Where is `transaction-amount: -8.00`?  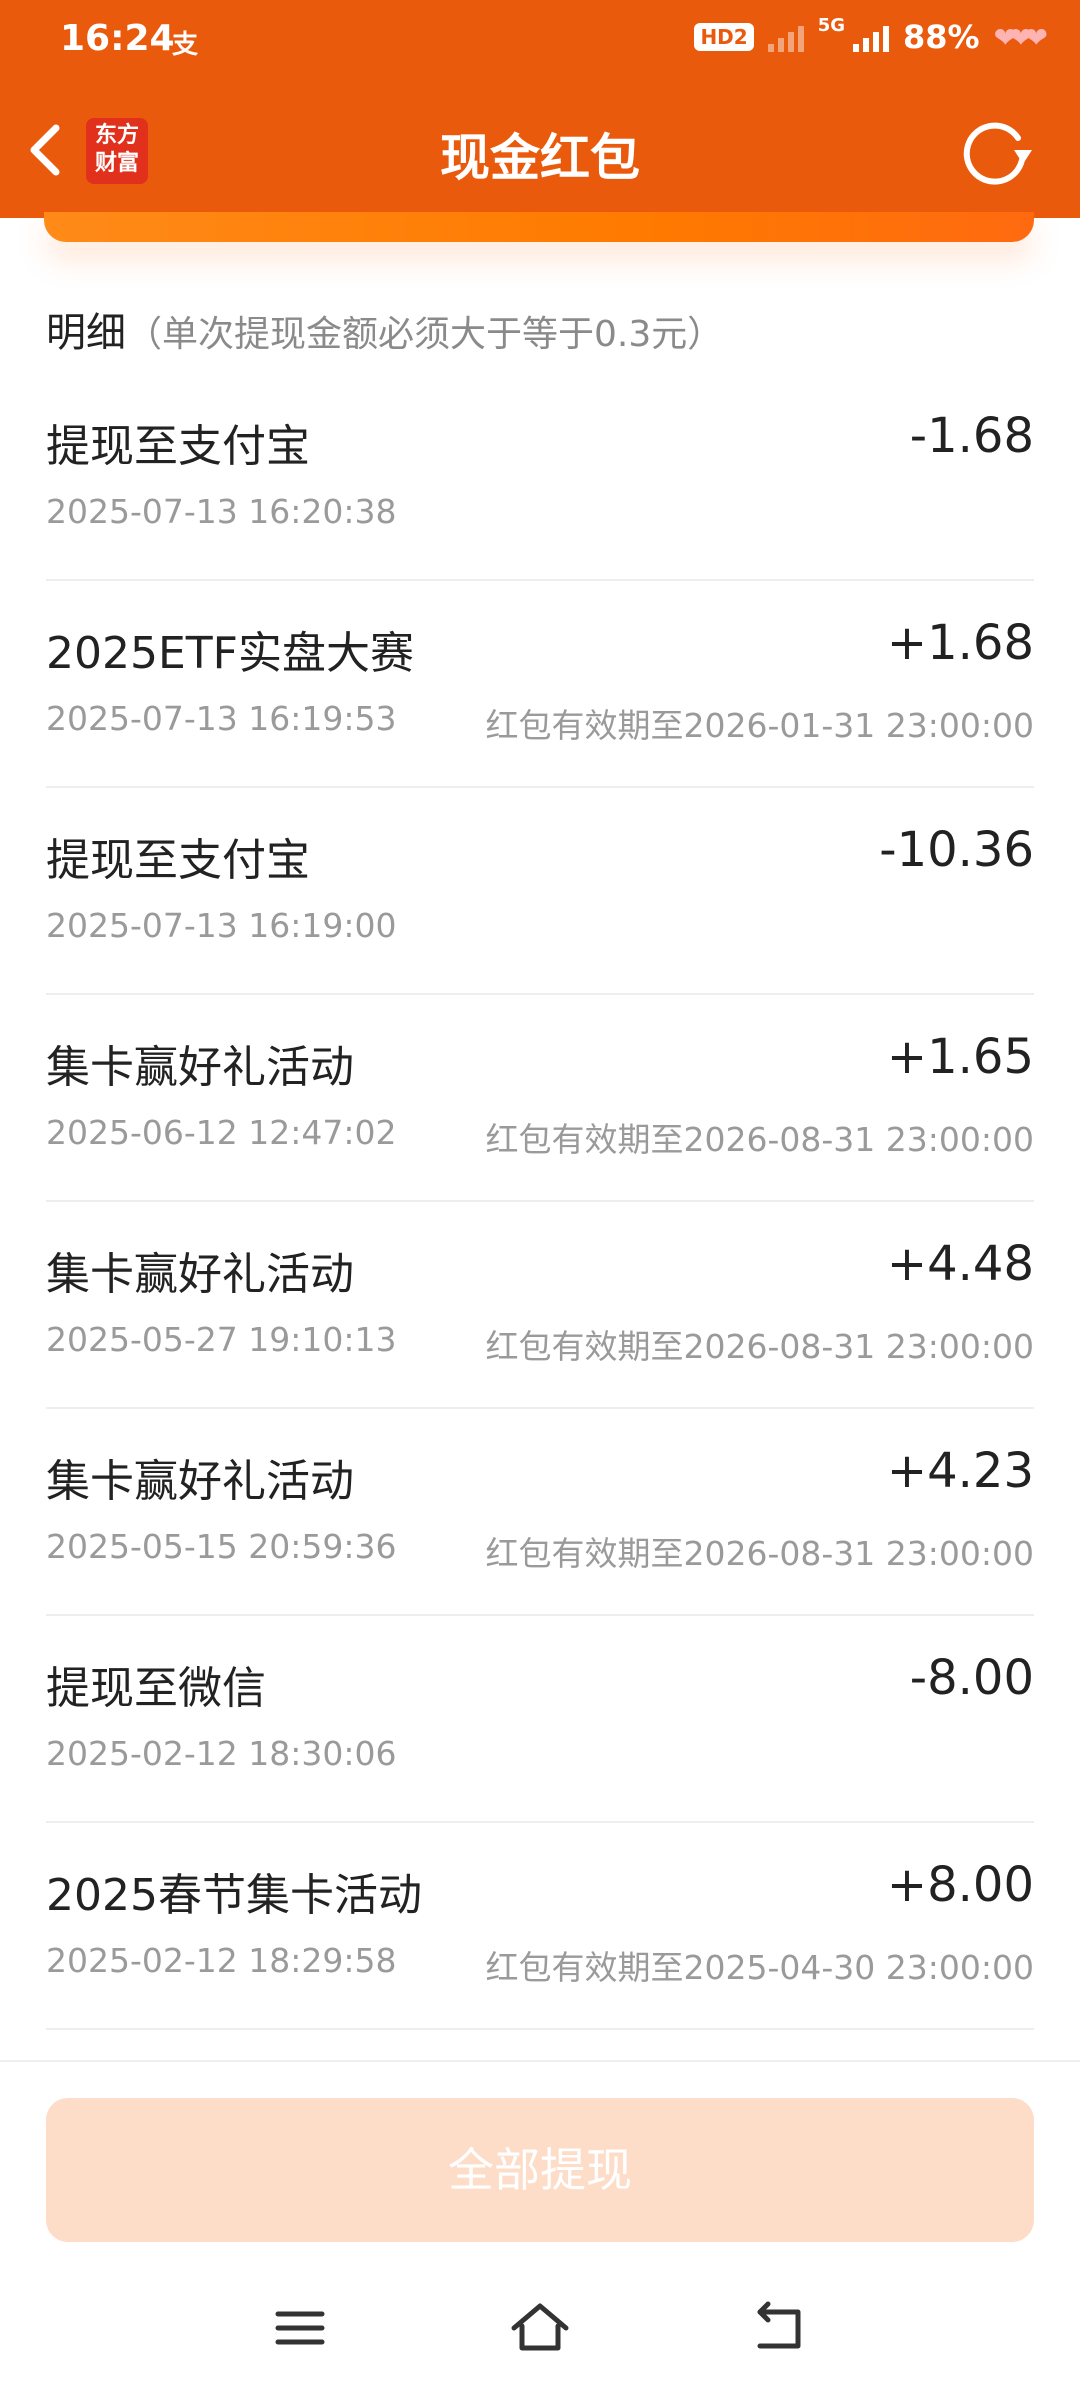
transaction-amount: -8.00 is located at coordinates (971, 1678).